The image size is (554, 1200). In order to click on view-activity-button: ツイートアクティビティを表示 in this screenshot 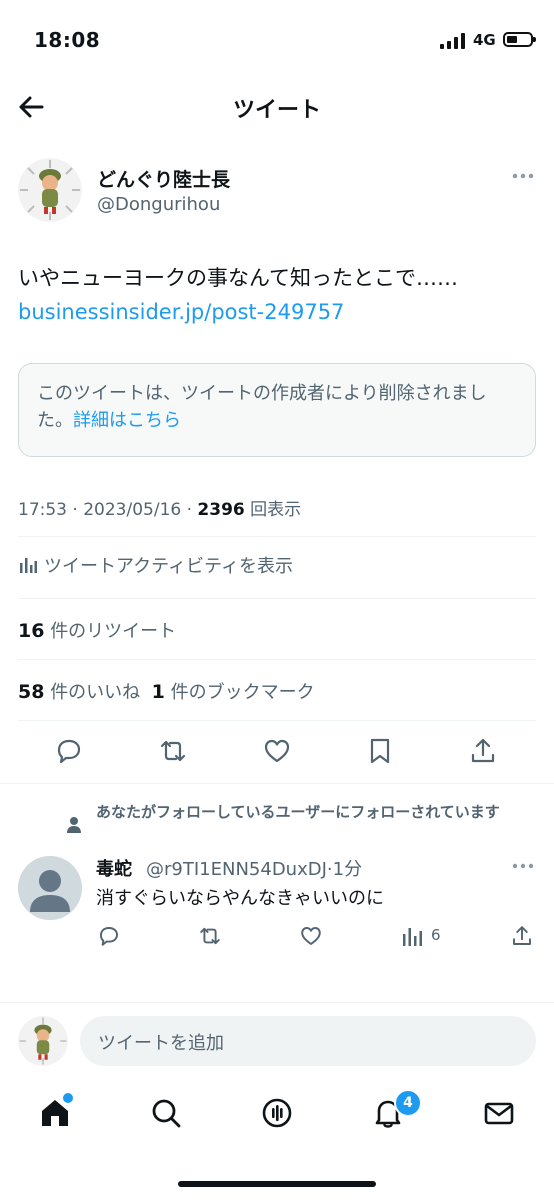, I will do `click(155, 565)`.